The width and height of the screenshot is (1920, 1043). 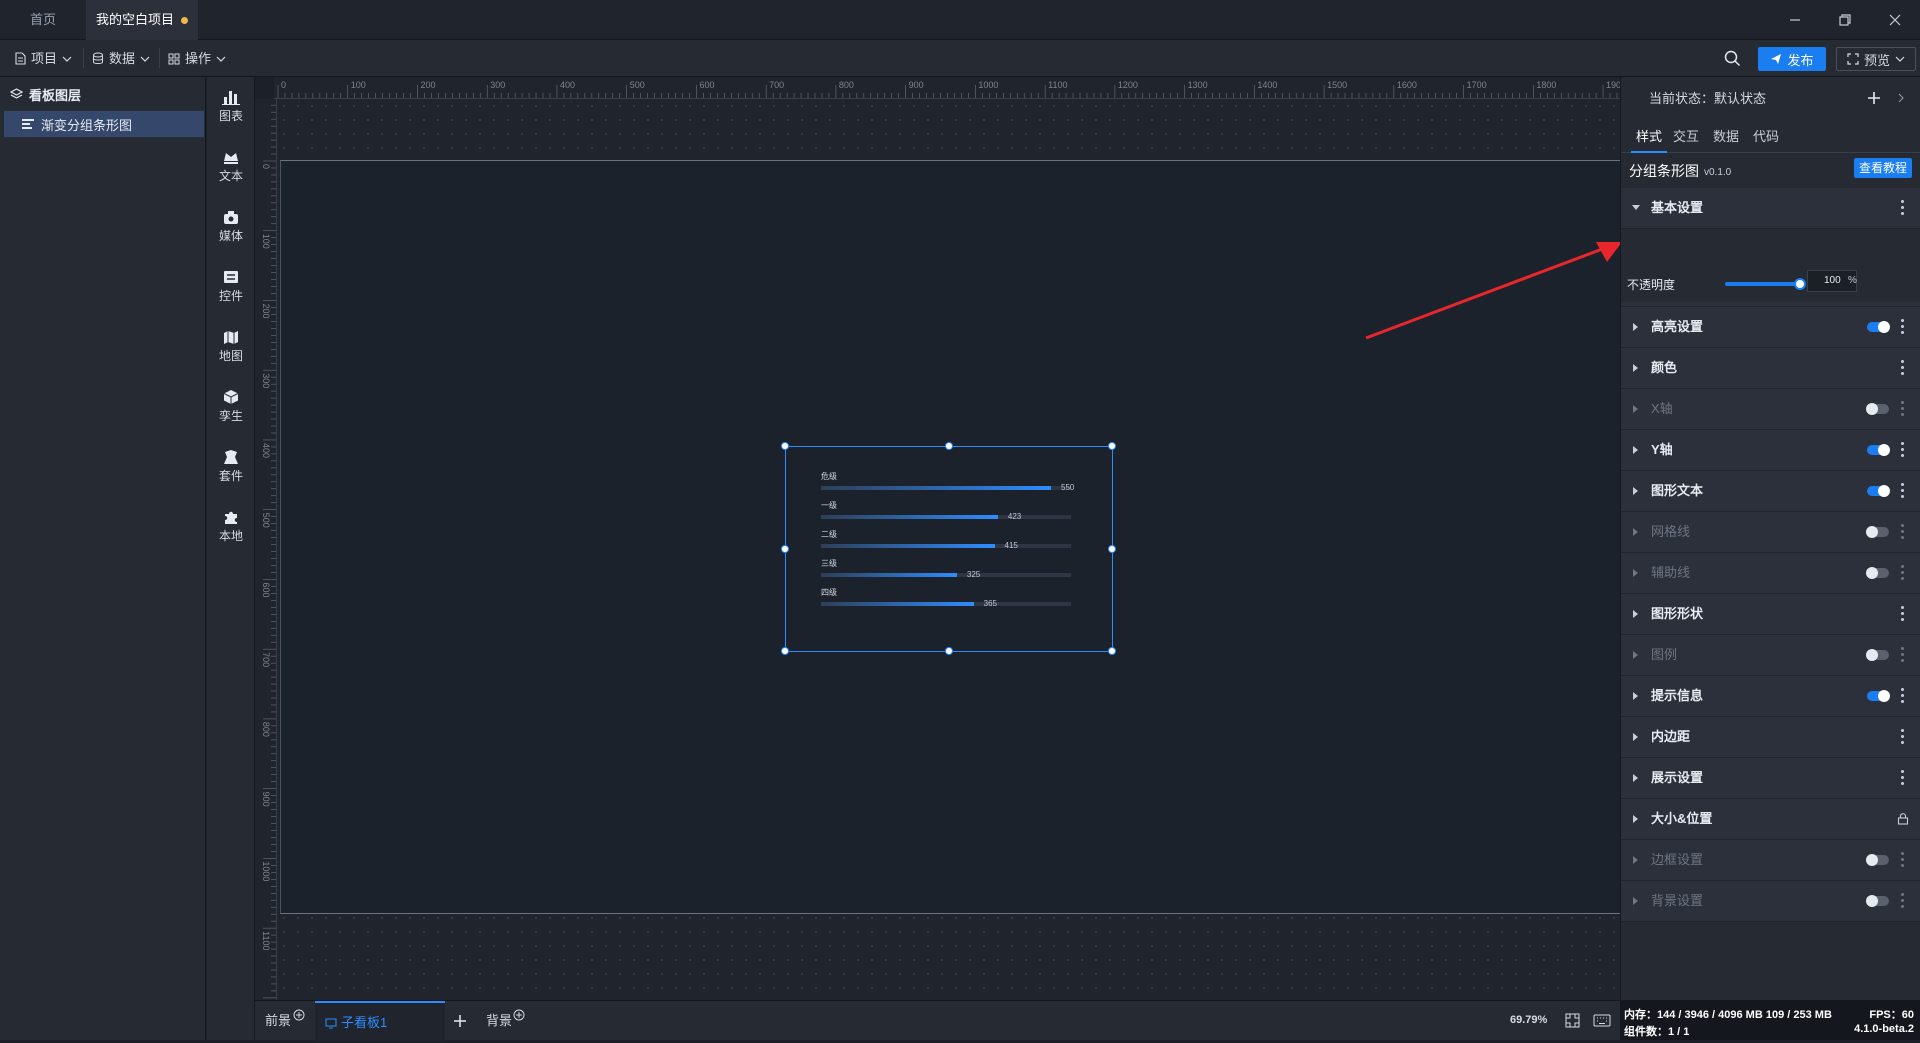 I want to click on resize-handle-top-right, so click(x=1112, y=446).